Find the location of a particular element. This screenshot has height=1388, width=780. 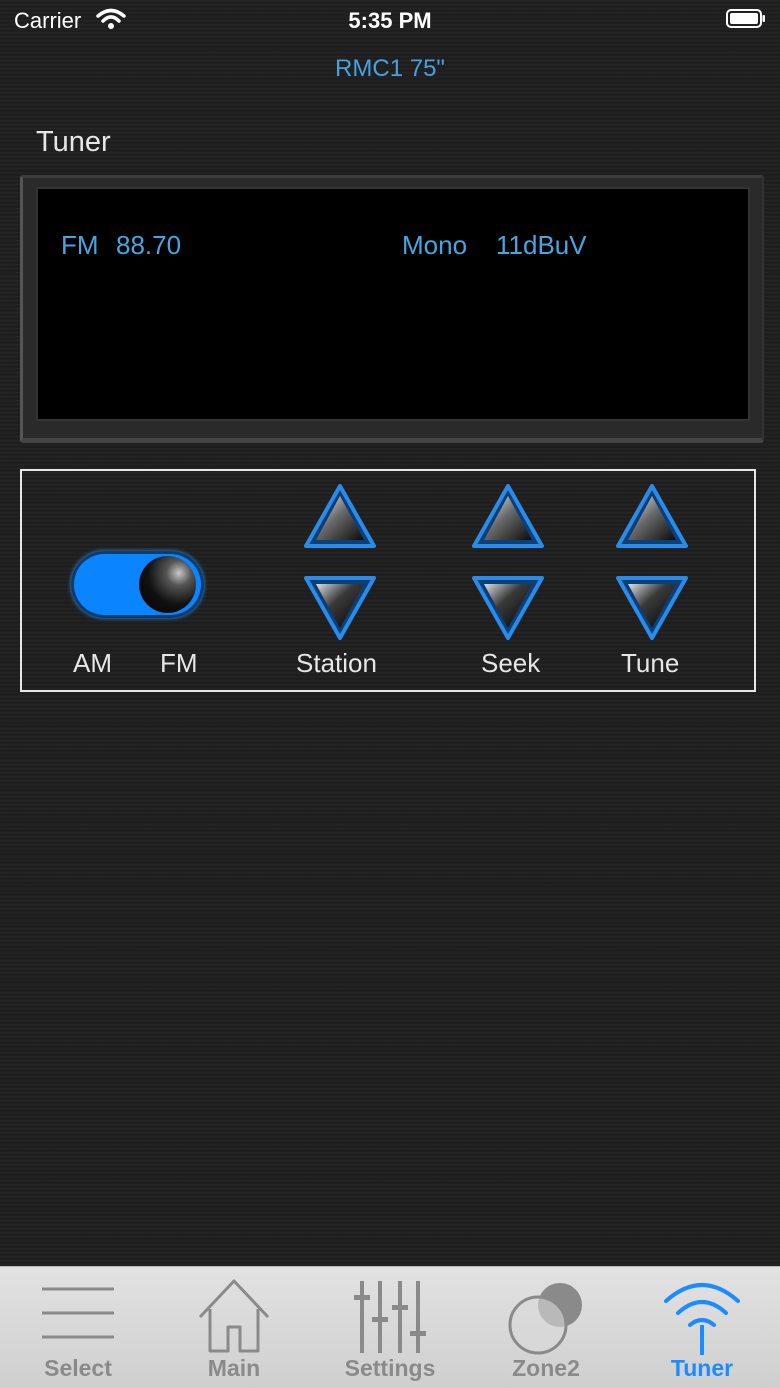

tab-tuner-label: Tuner is located at coordinates (702, 1368).